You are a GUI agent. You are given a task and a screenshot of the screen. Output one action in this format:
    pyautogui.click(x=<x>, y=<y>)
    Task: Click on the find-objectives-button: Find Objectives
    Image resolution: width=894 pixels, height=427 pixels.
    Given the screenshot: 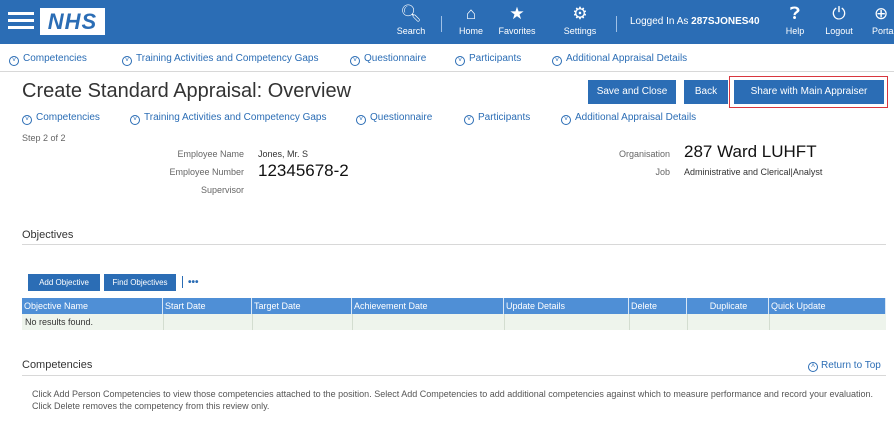 What is the action you would take?
    pyautogui.click(x=140, y=282)
    